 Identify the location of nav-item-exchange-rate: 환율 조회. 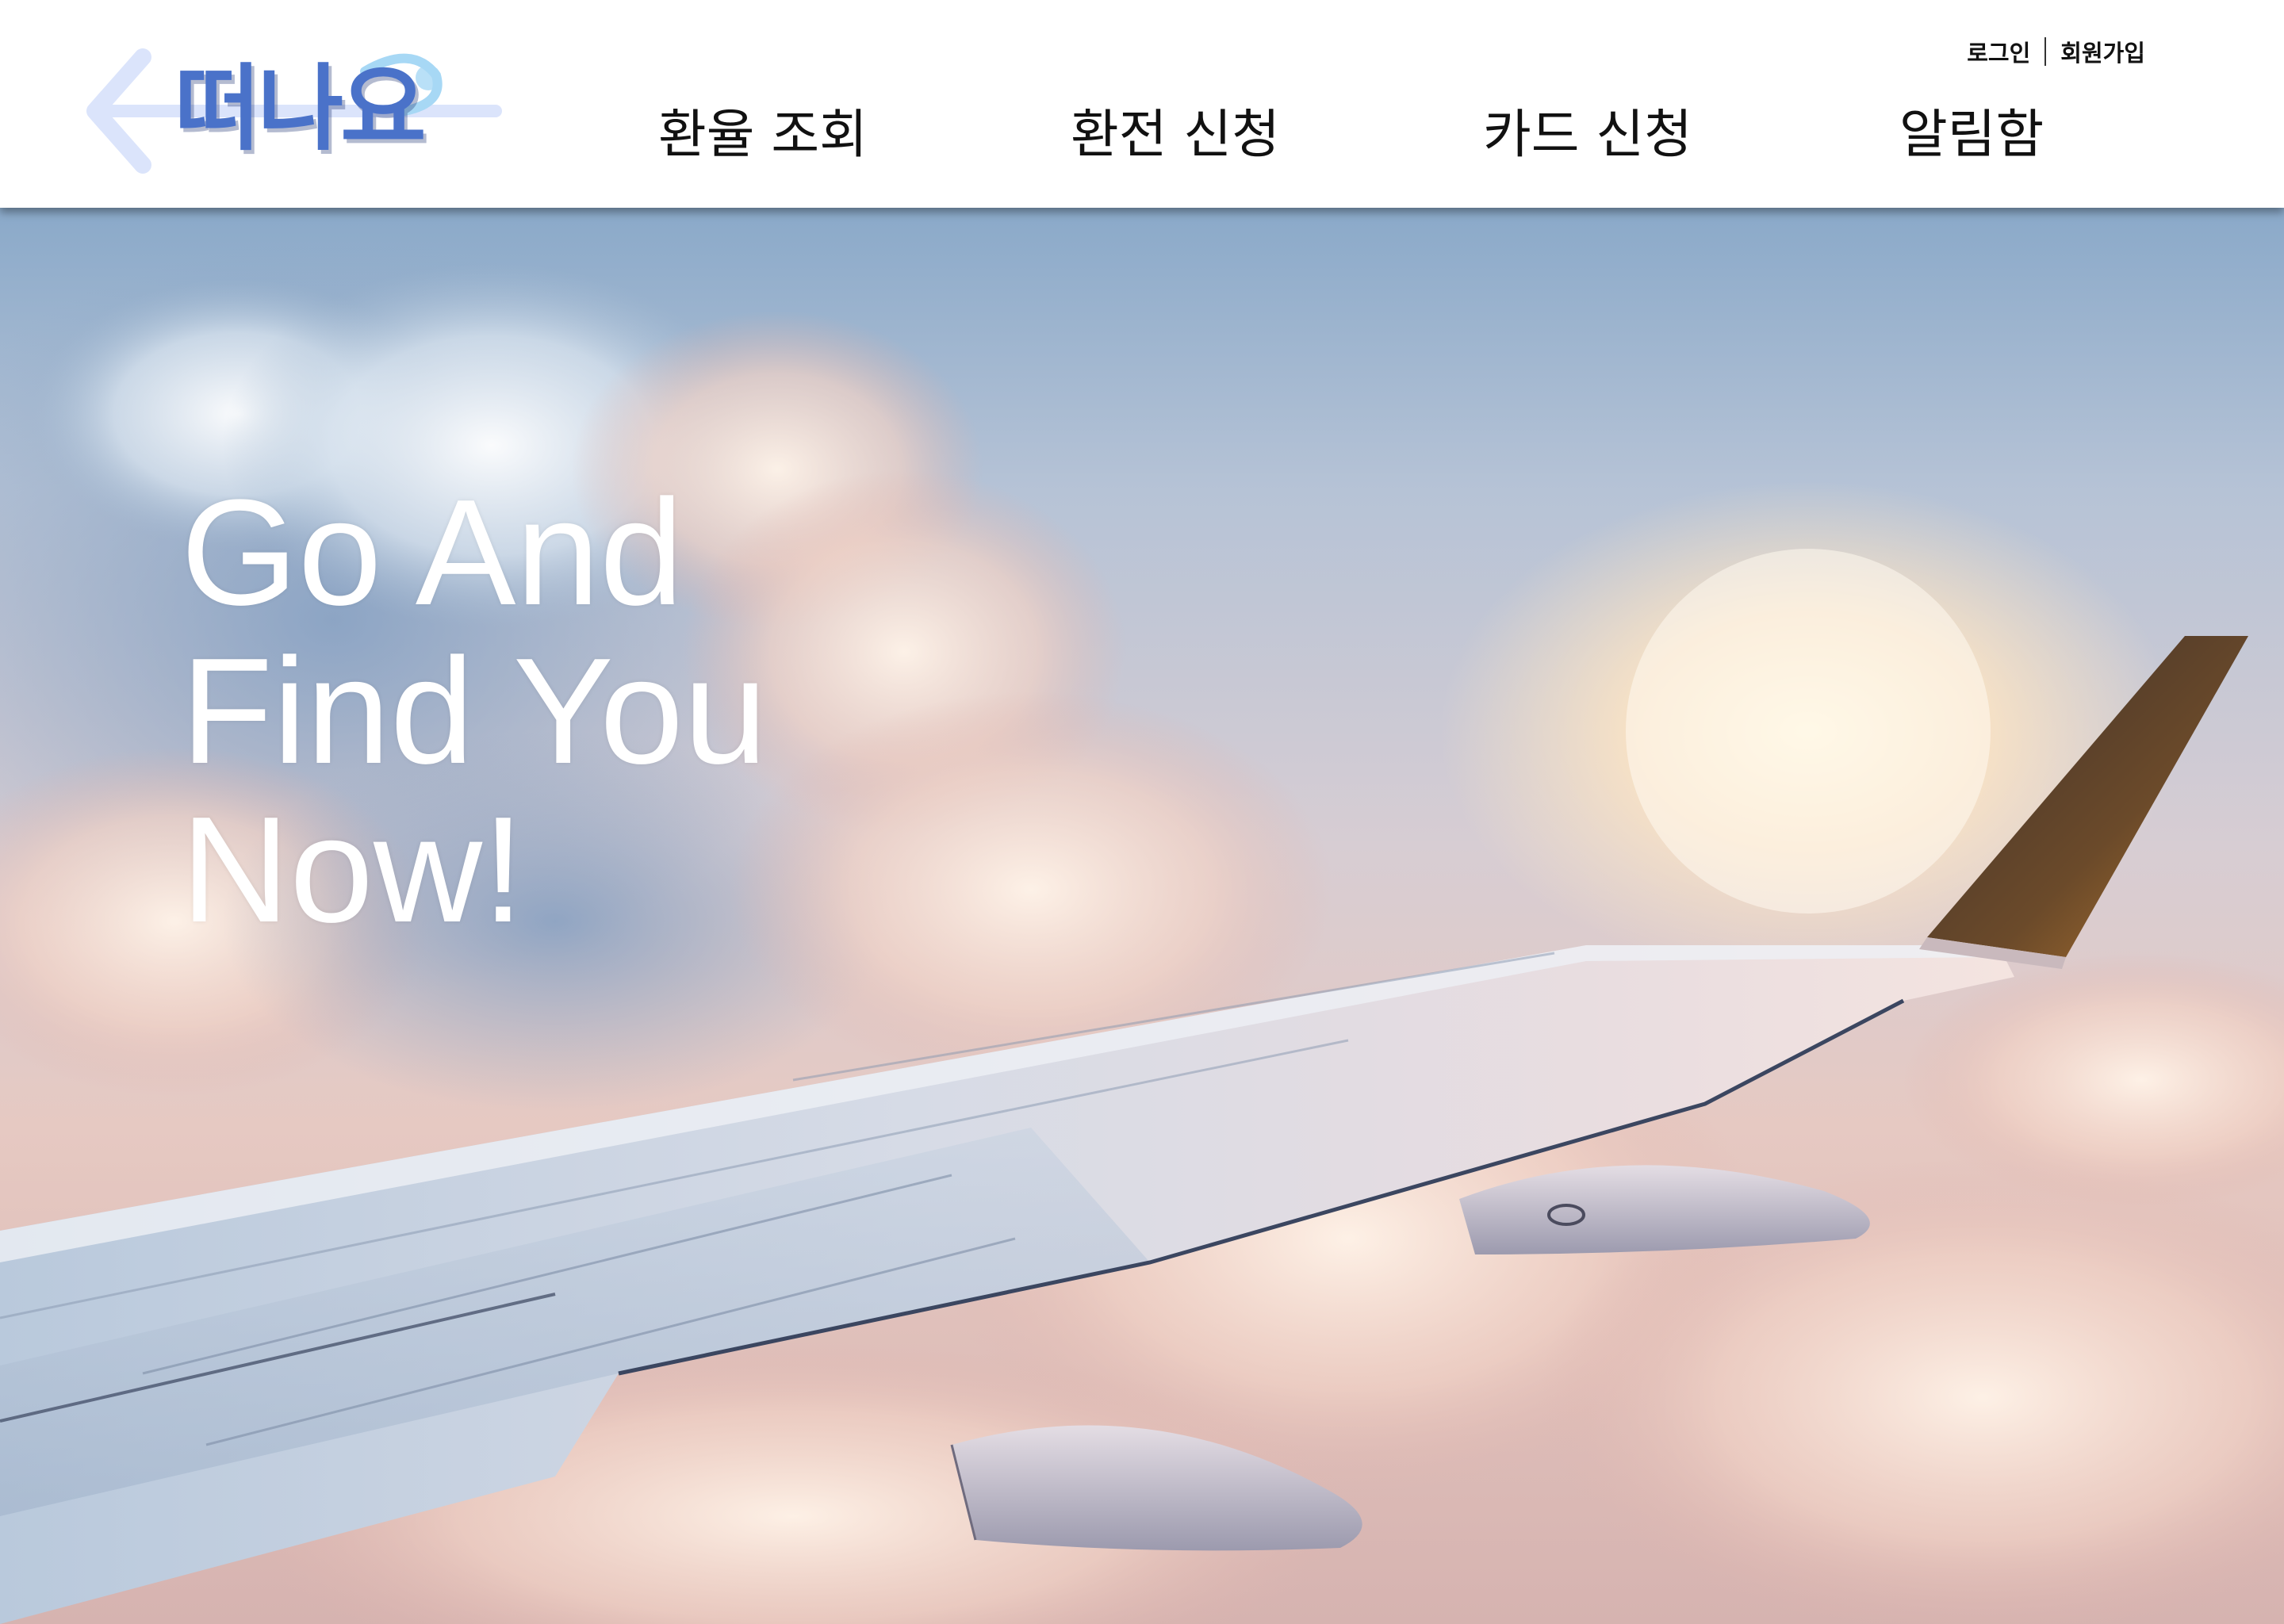
(763, 134).